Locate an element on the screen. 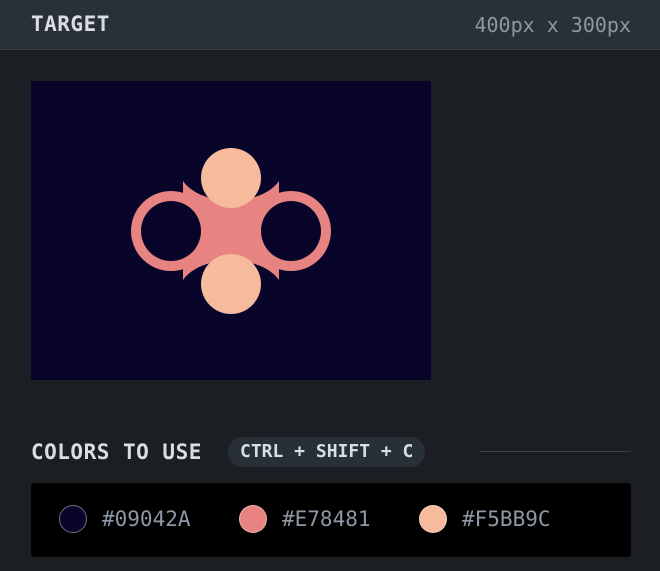 This screenshot has width=660, height=571. color-hex: #09042A is located at coordinates (146, 519).